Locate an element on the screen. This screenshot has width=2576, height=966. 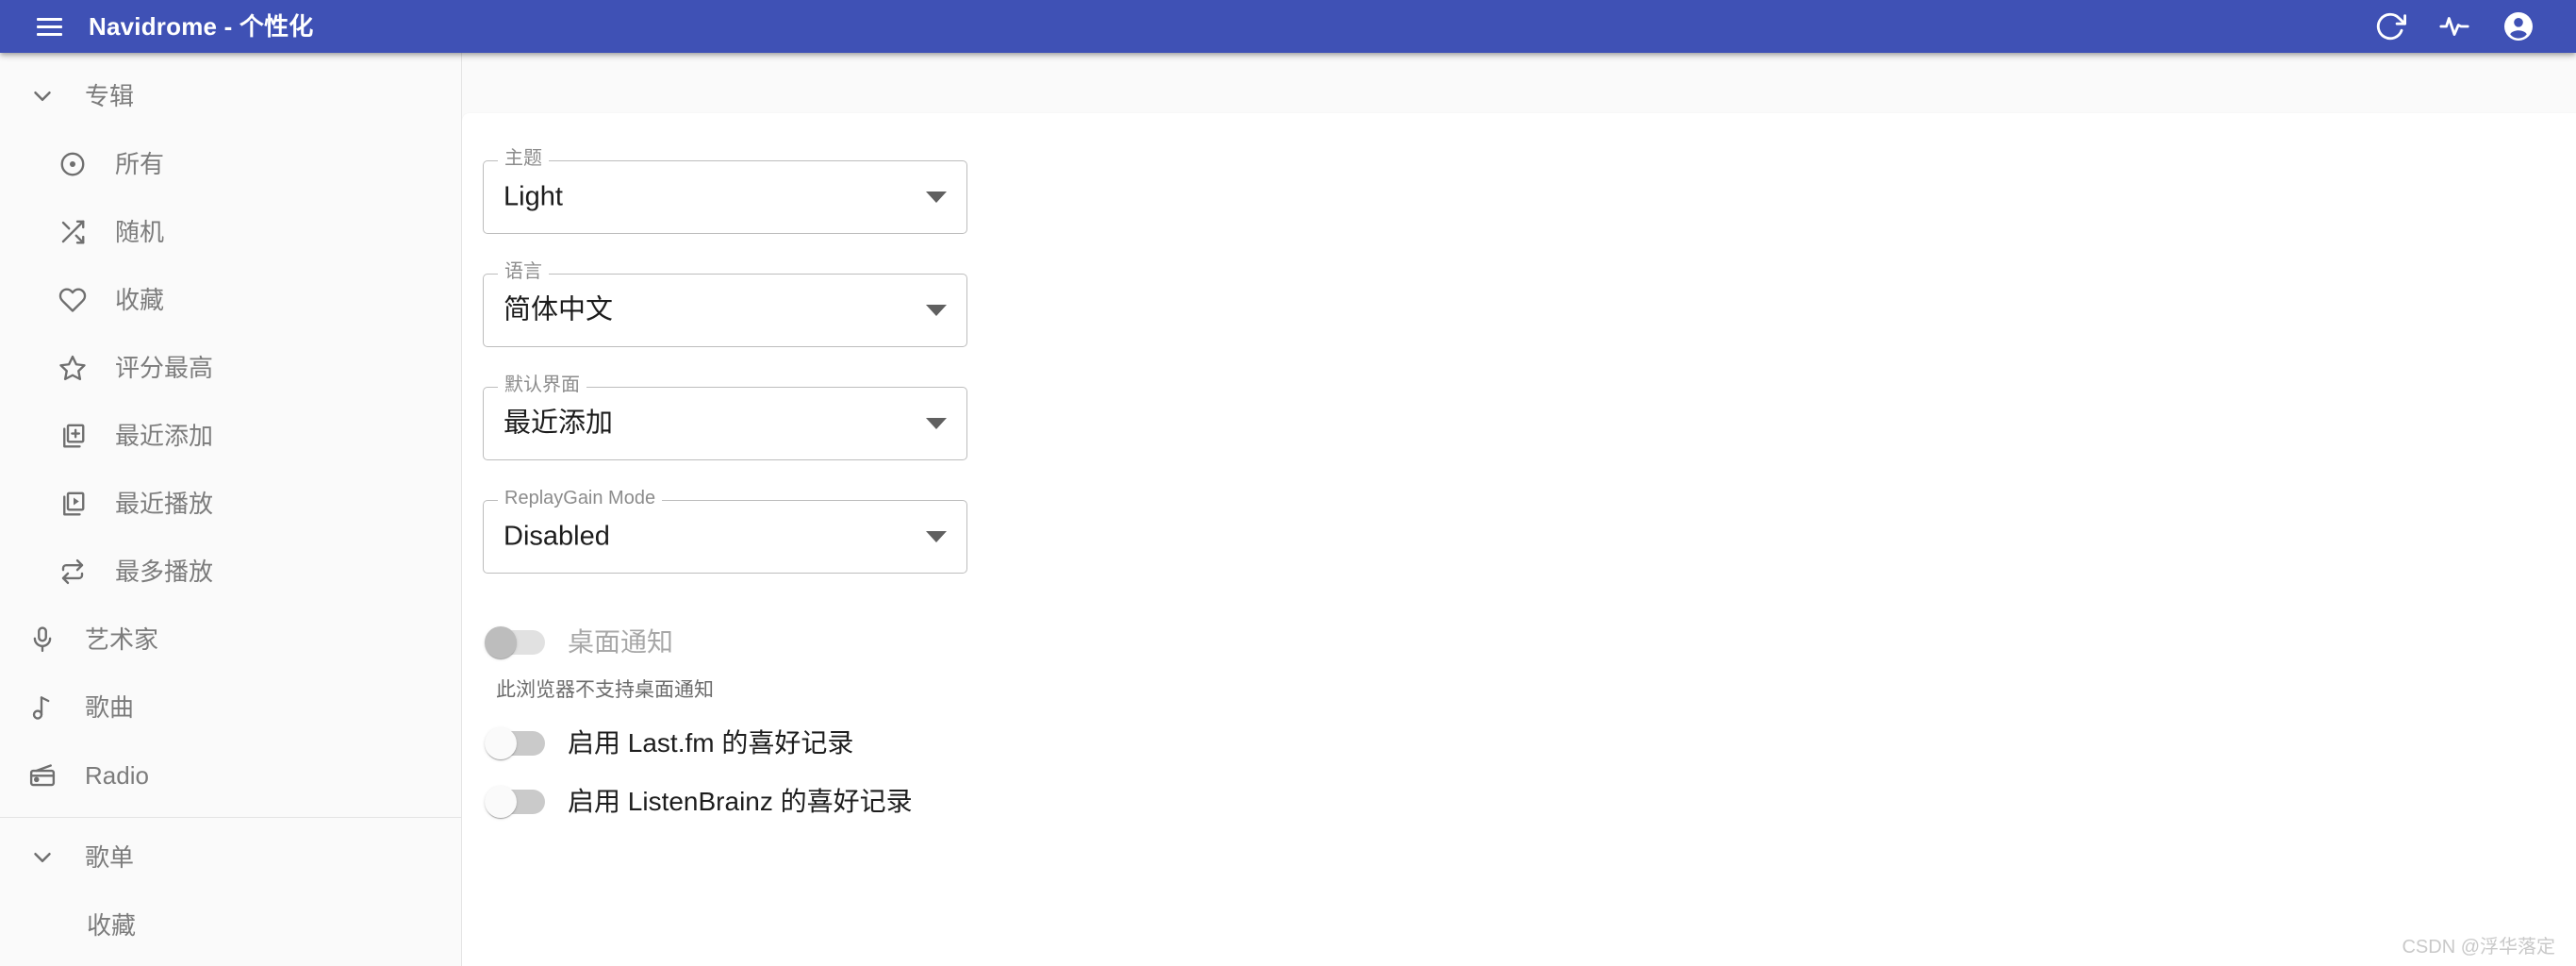
language-select-label: 语言 is located at coordinates (523, 271).